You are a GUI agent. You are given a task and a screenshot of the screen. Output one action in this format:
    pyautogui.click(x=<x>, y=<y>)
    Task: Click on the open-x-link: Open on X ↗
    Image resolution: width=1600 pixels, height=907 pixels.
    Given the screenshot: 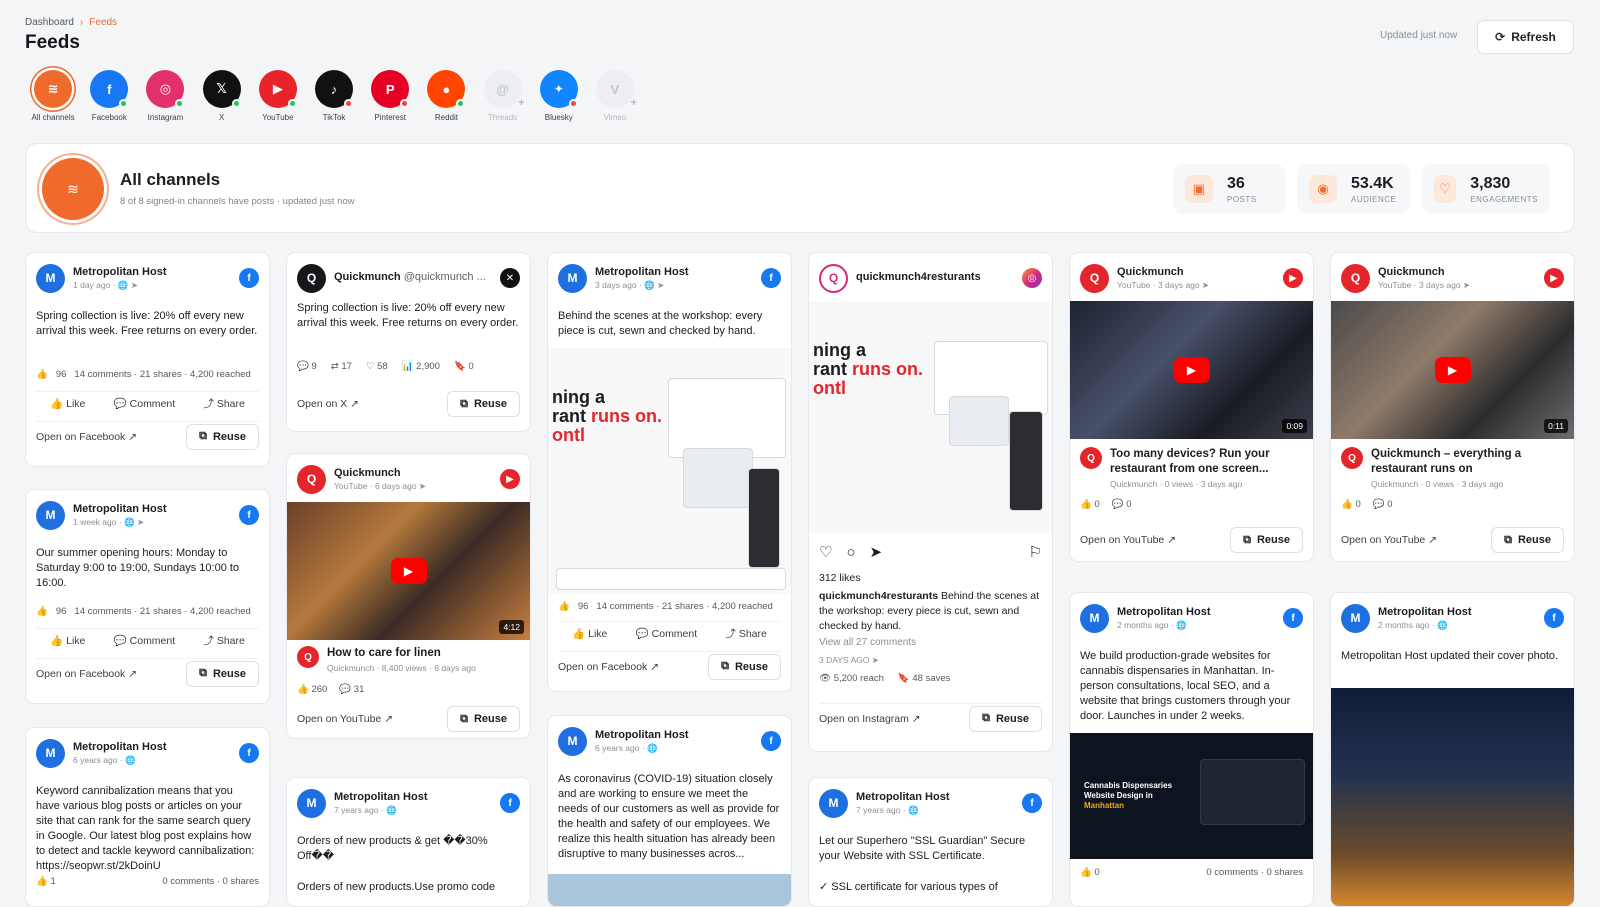 What is the action you would take?
    pyautogui.click(x=328, y=404)
    